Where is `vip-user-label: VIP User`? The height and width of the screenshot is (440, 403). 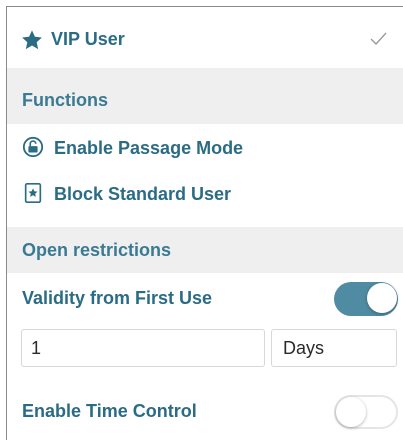 vip-user-label: VIP User is located at coordinates (88, 39).